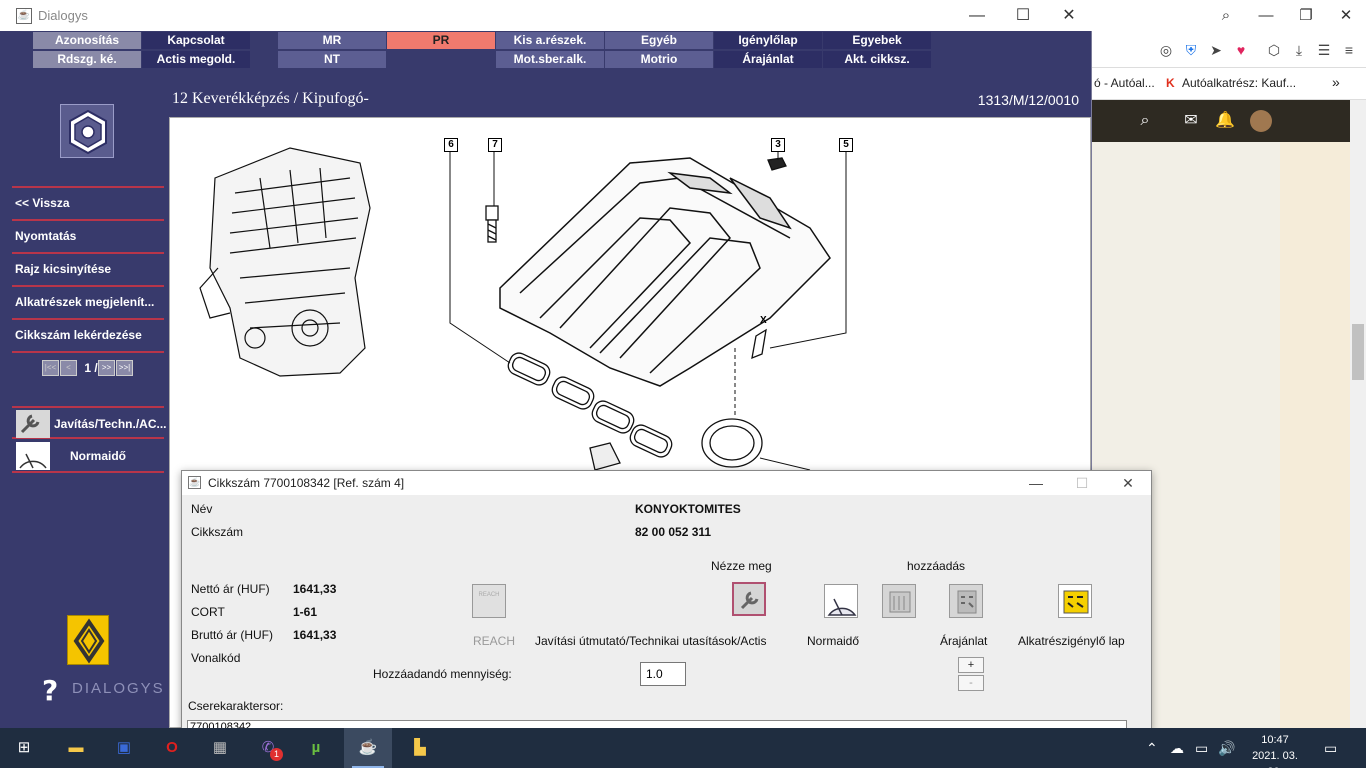 This screenshot has height=768, width=1366. What do you see at coordinates (964, 641) in the screenshot?
I see `quote-label: Árajánlat` at bounding box center [964, 641].